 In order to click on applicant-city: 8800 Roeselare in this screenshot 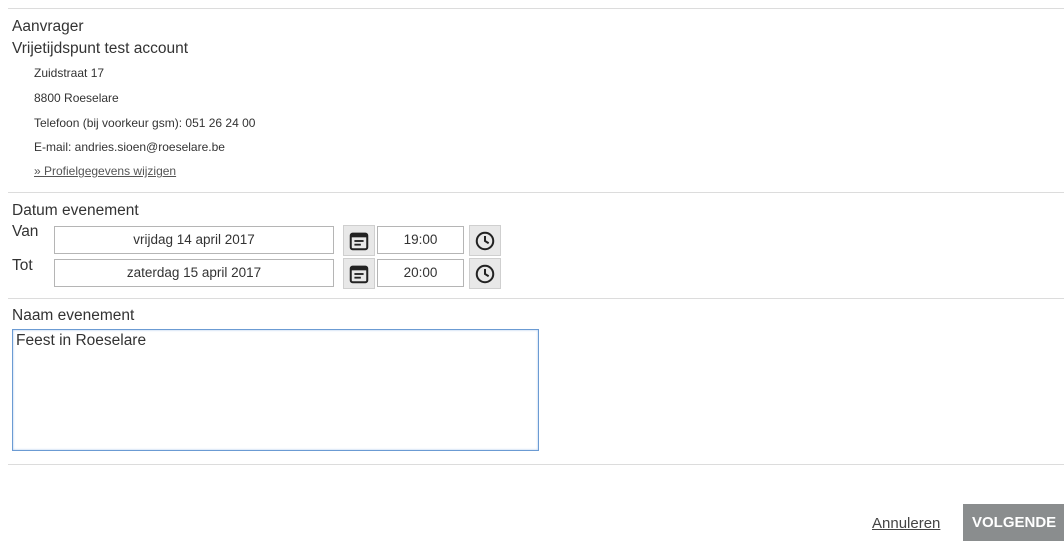, I will do `click(76, 98)`.